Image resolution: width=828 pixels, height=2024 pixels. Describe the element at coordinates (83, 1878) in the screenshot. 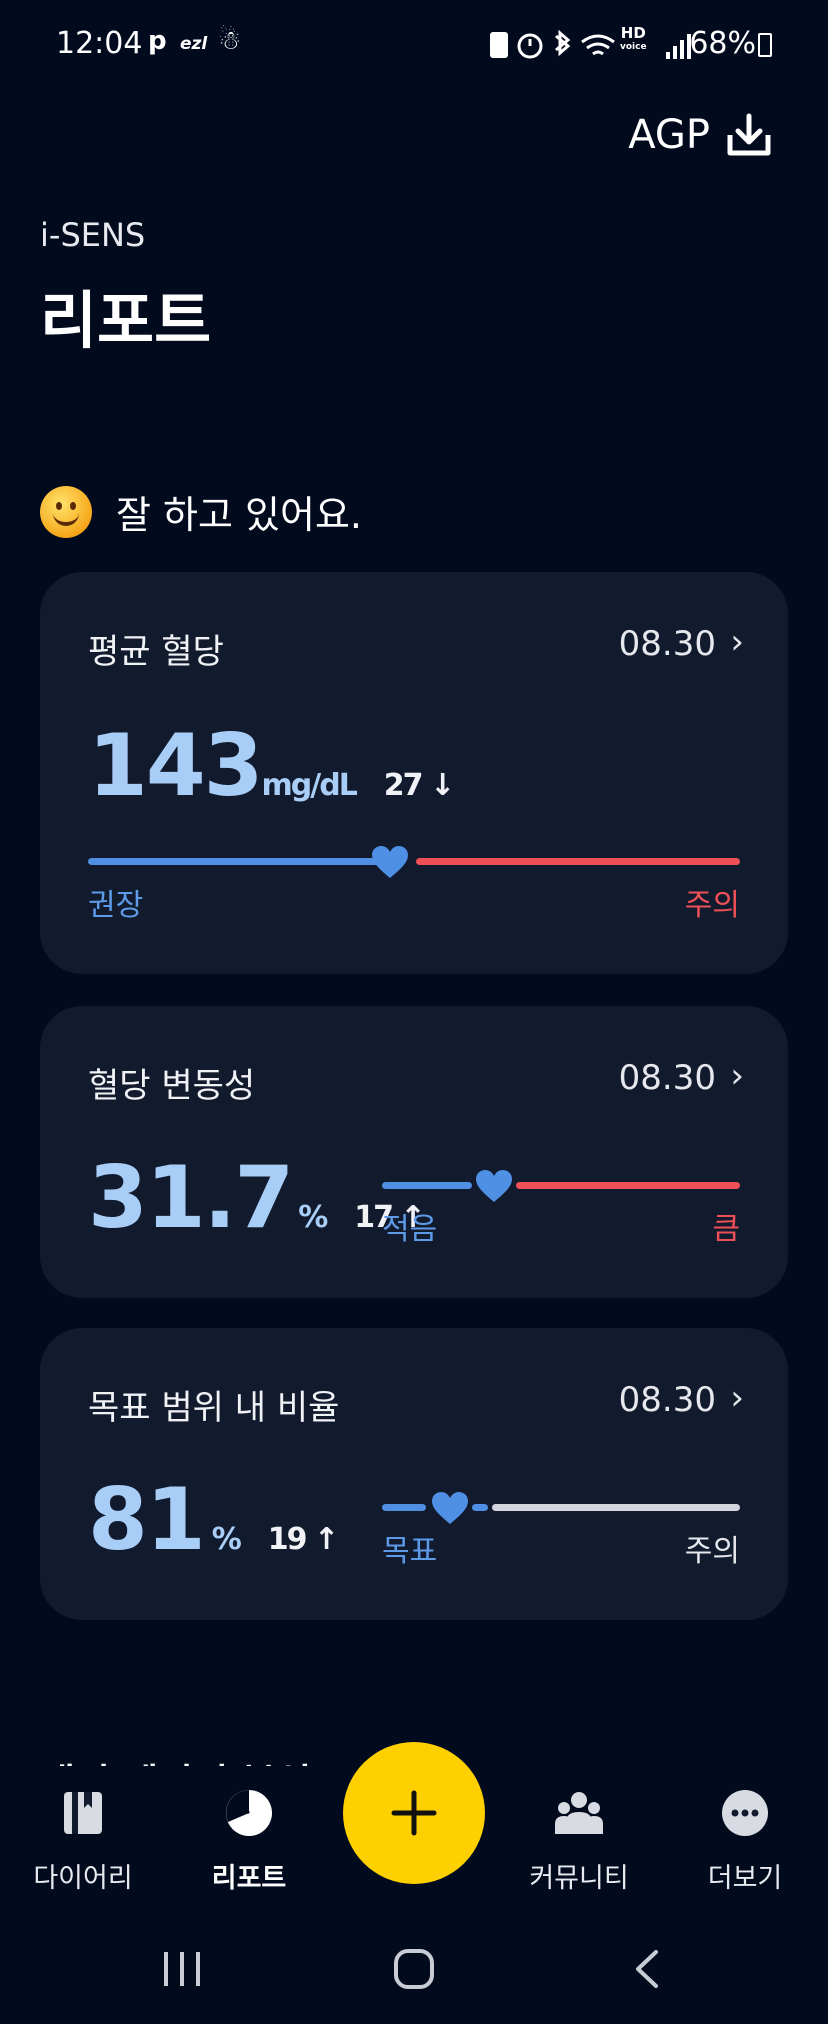

I see `nav-label: 다이어리` at that location.